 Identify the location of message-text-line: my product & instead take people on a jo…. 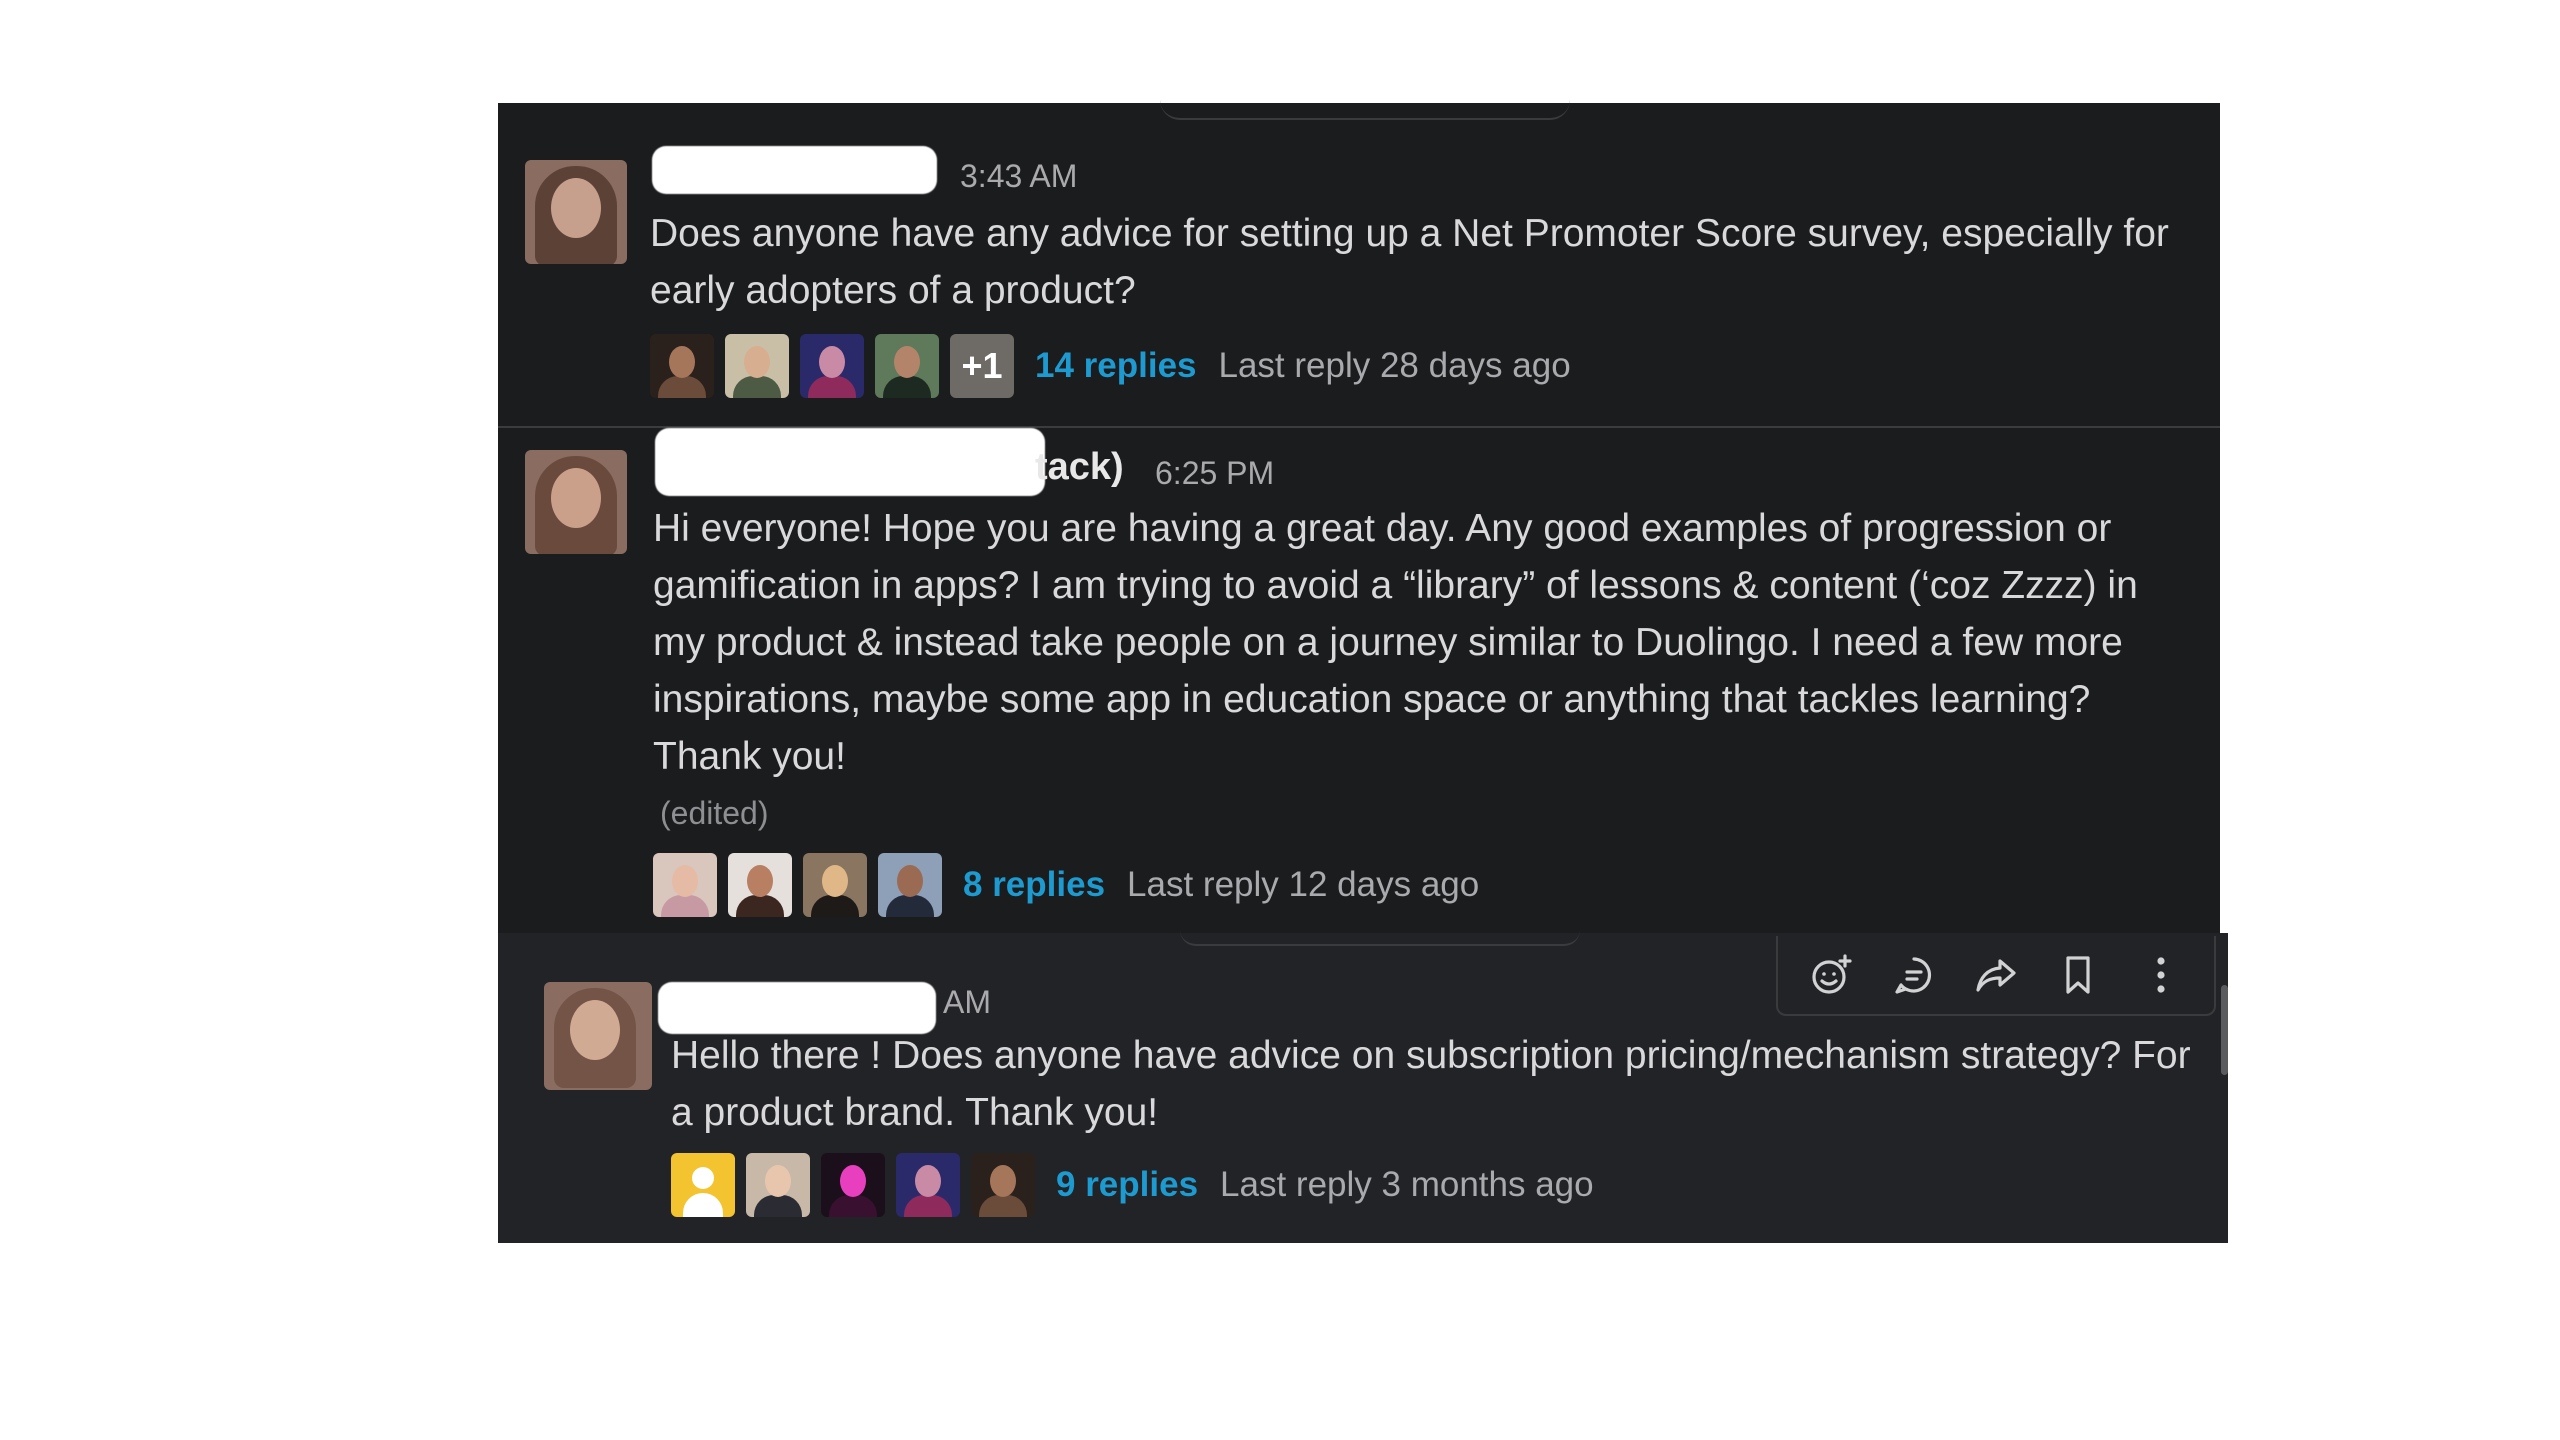
(1388, 642).